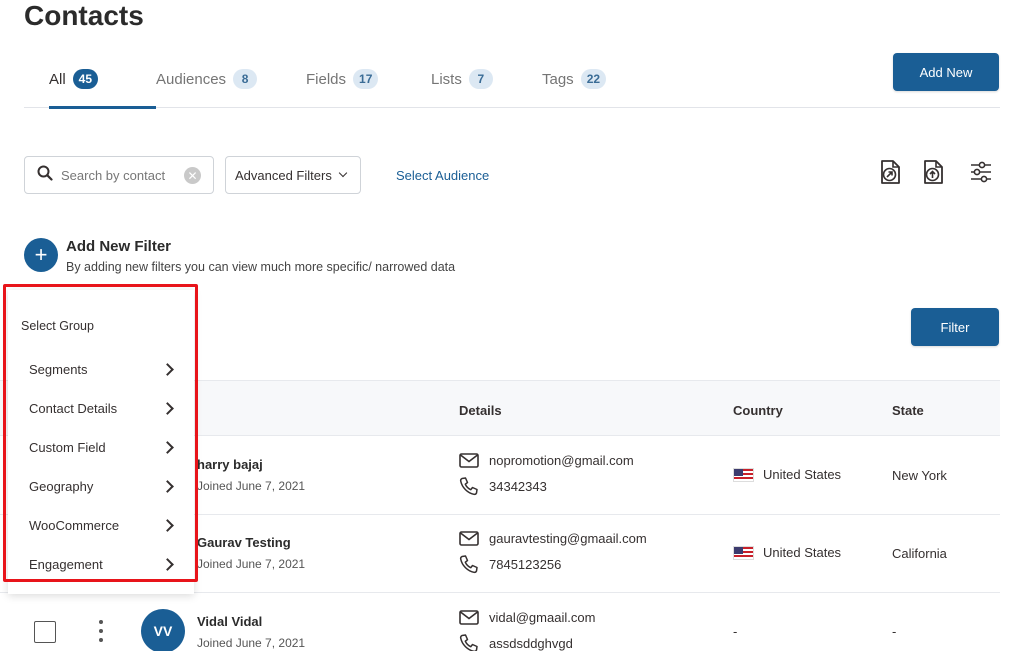 The width and height of the screenshot is (1024, 651). Describe the element at coordinates (343, 173) in the screenshot. I see `chevron-down-icon` at that location.